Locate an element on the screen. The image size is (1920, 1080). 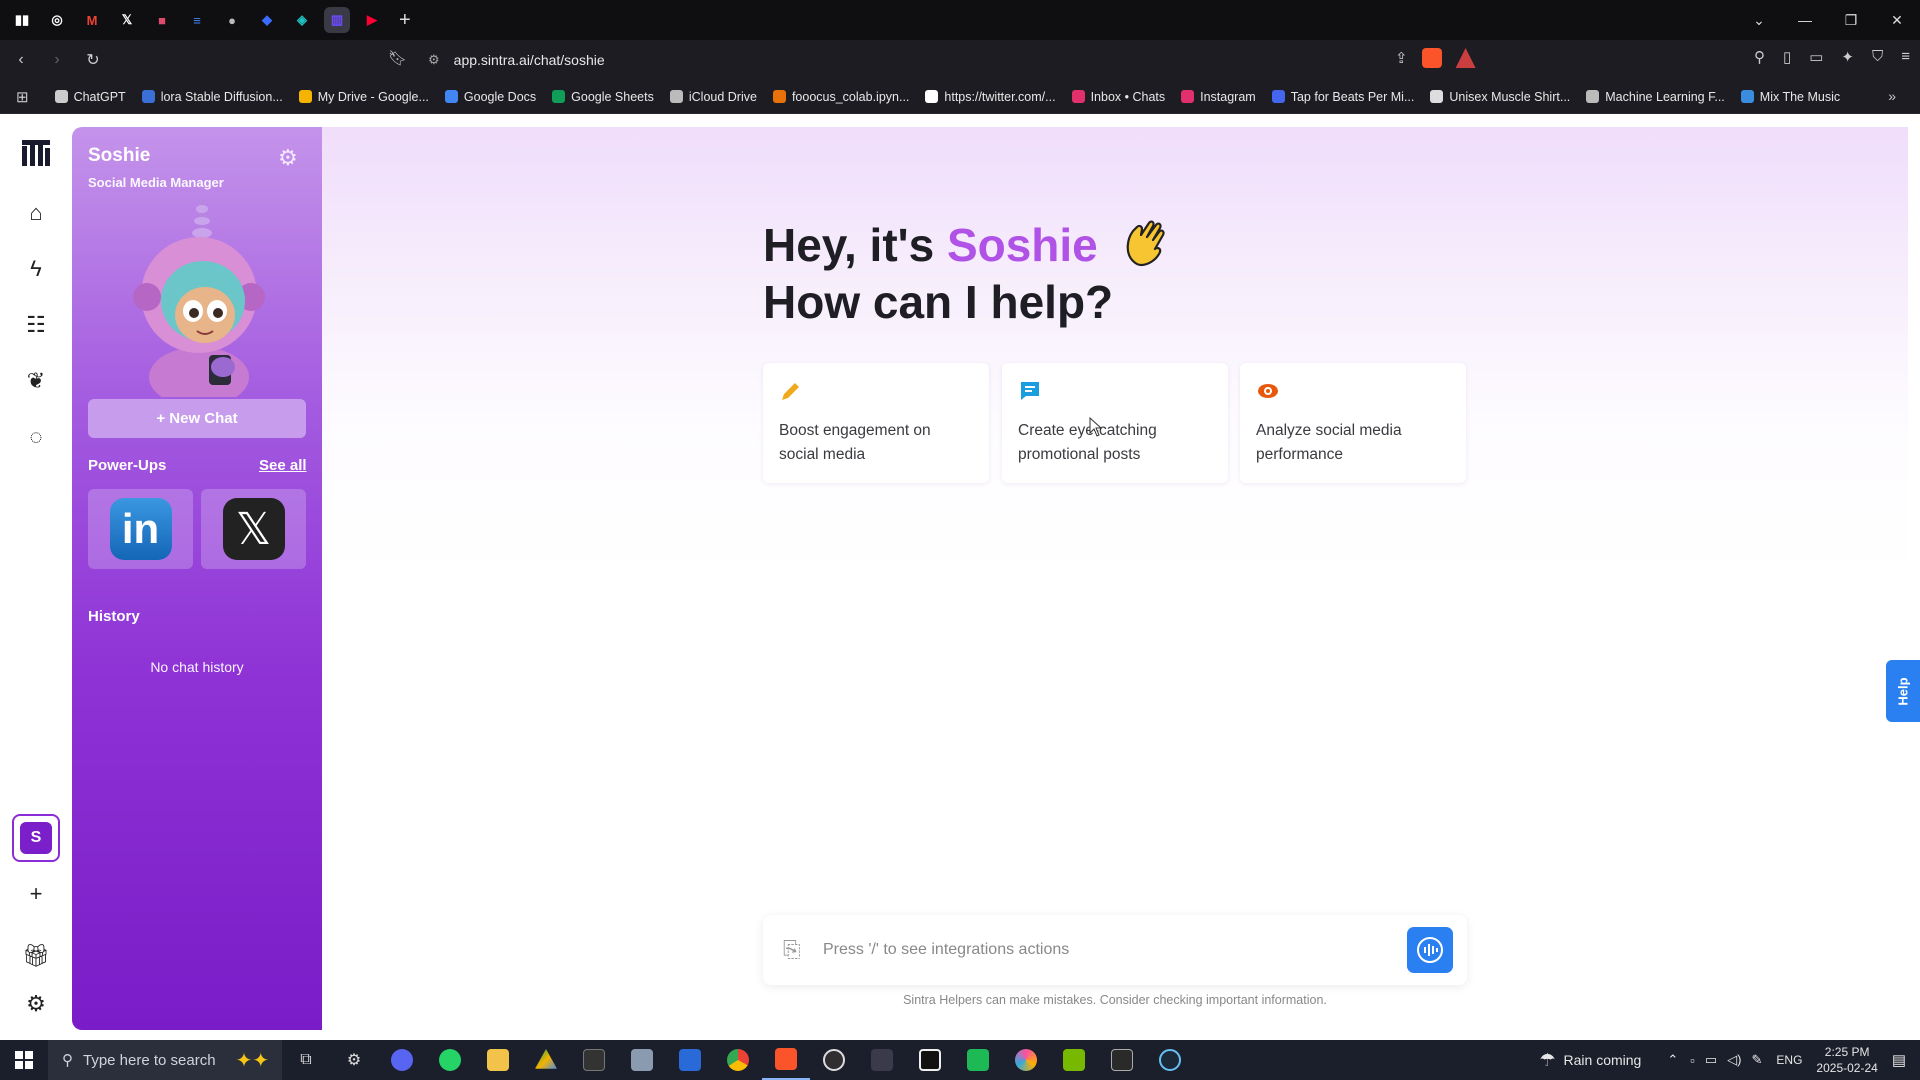
voice-input-button is located at coordinates (1430, 950).